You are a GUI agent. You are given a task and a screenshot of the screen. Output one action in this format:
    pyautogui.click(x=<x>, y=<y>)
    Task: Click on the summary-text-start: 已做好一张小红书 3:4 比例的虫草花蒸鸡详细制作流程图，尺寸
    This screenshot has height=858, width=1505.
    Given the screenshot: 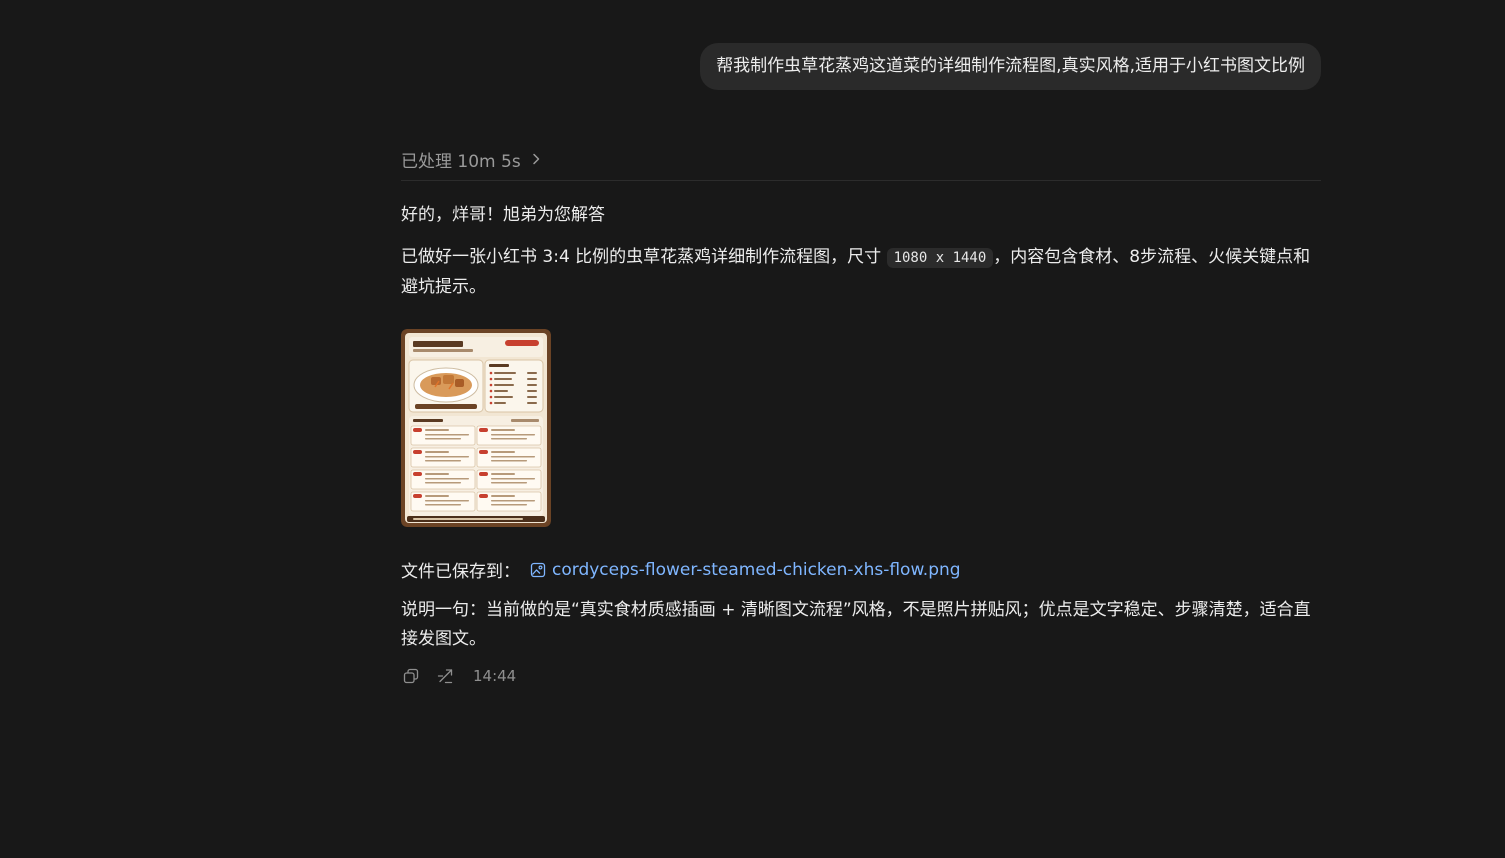 What is the action you would take?
    pyautogui.click(x=644, y=257)
    